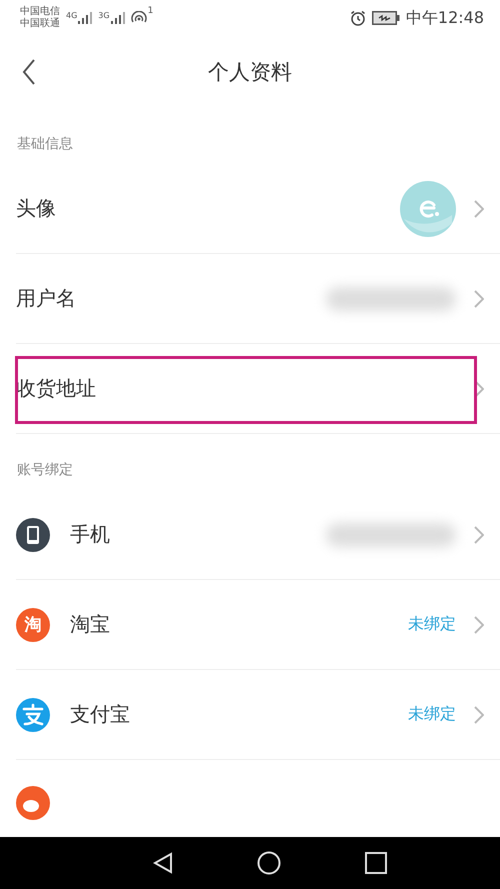 Image resolution: width=500 pixels, height=889 pixels. What do you see at coordinates (36, 208) in the screenshot?
I see `row-label: 头像` at bounding box center [36, 208].